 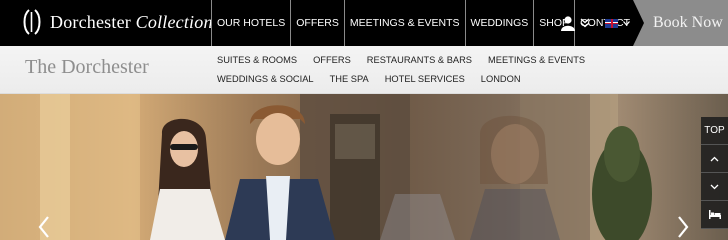 I want to click on subnav-the-spa: THE SPA, so click(x=349, y=79).